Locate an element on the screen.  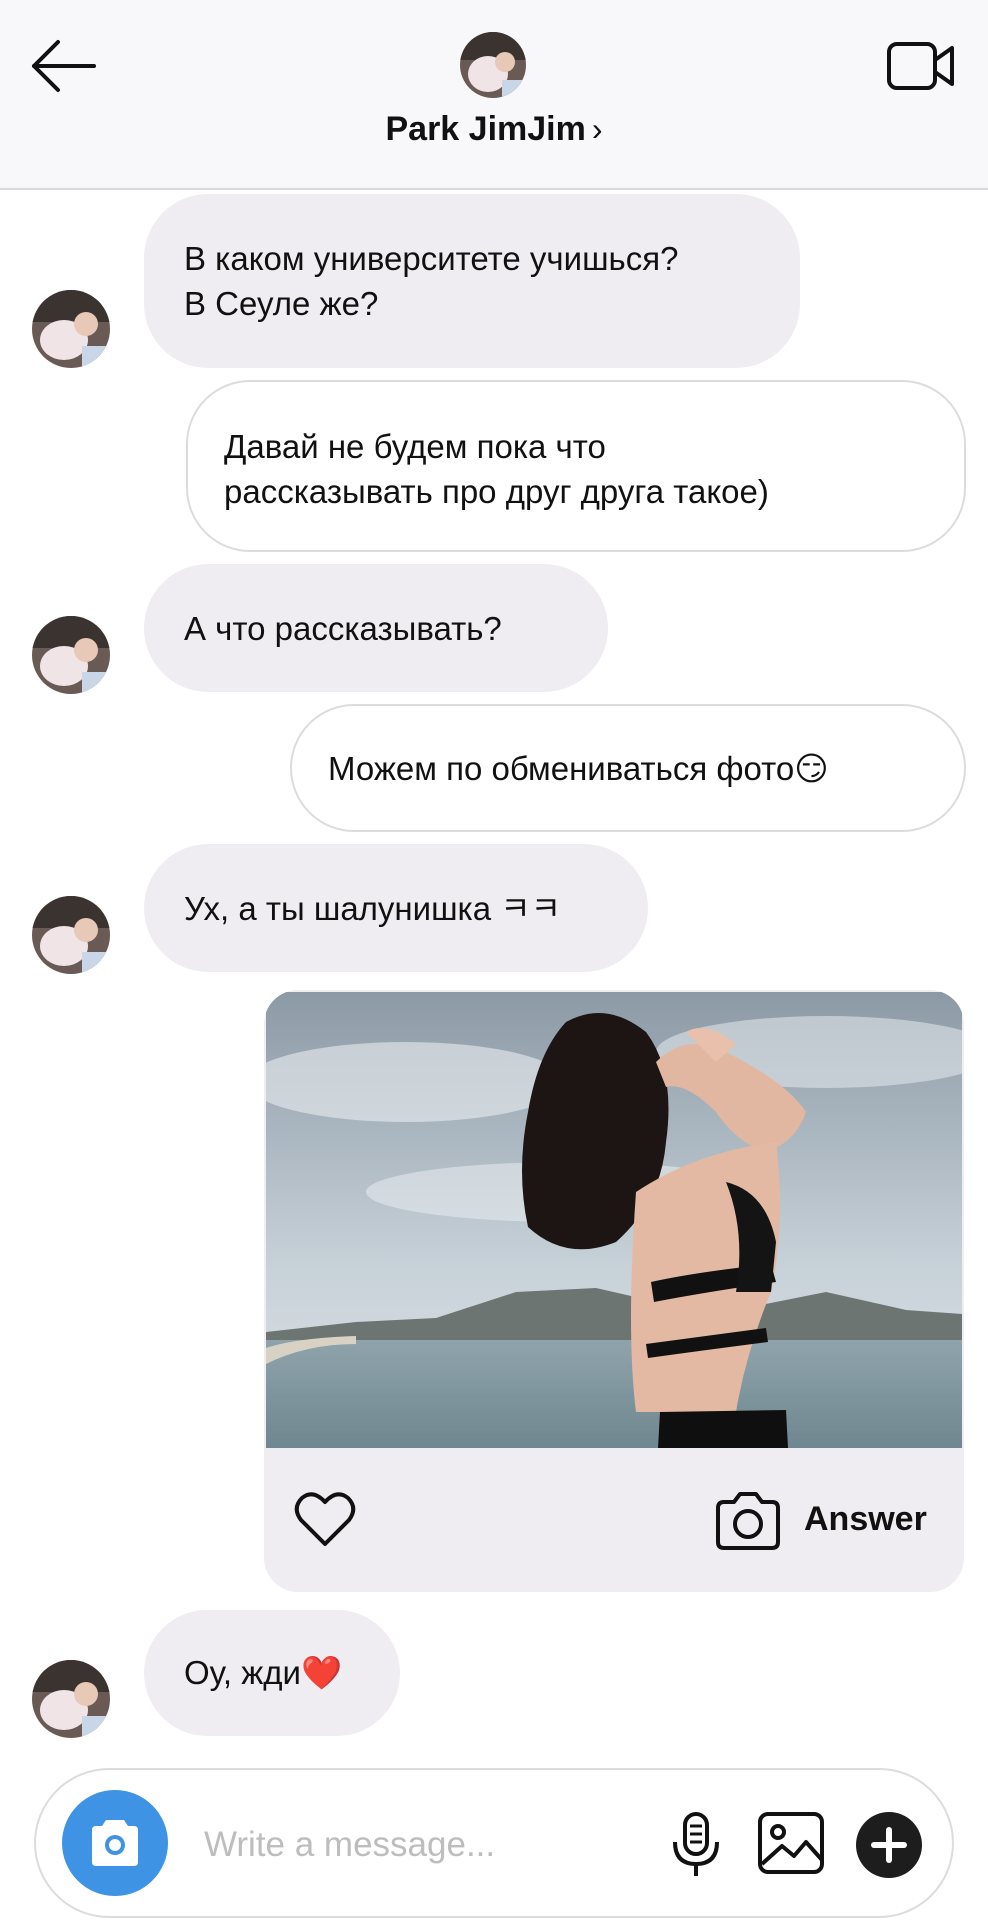
message-composer is located at coordinates (494, 1843).